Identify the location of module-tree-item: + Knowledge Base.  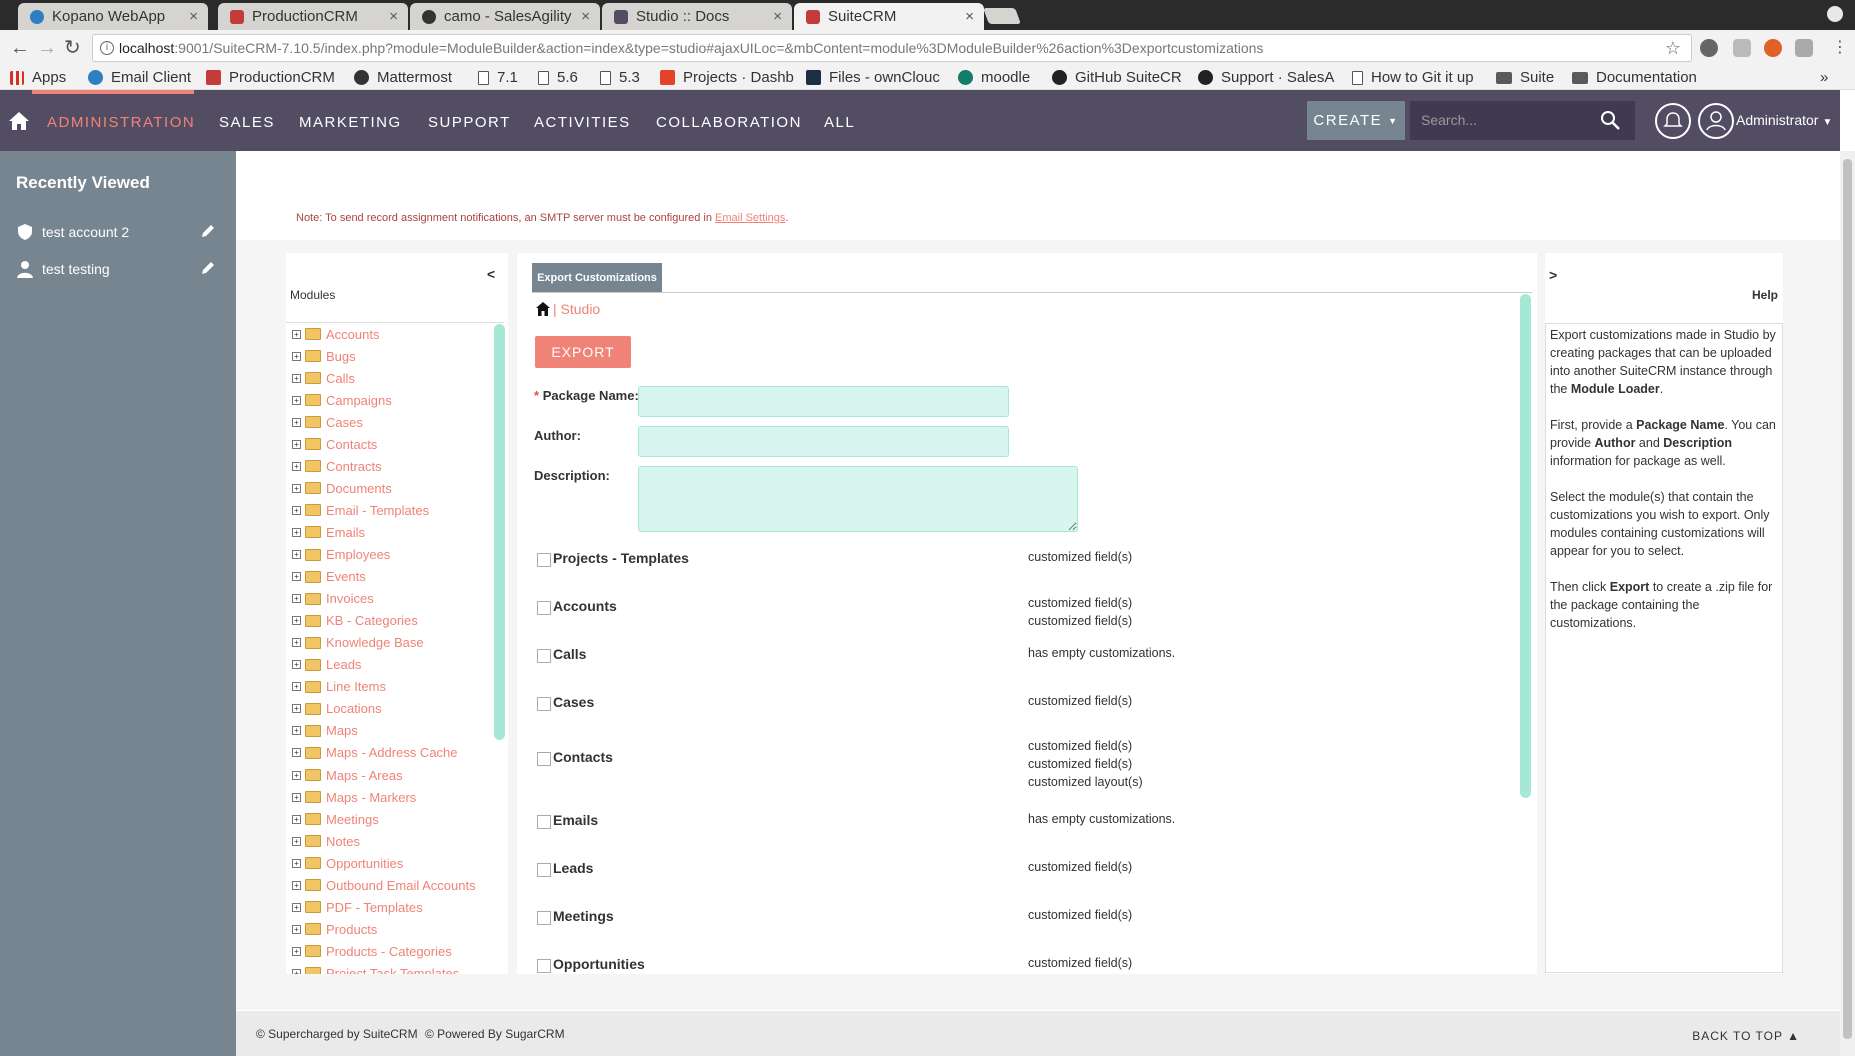
(358, 643).